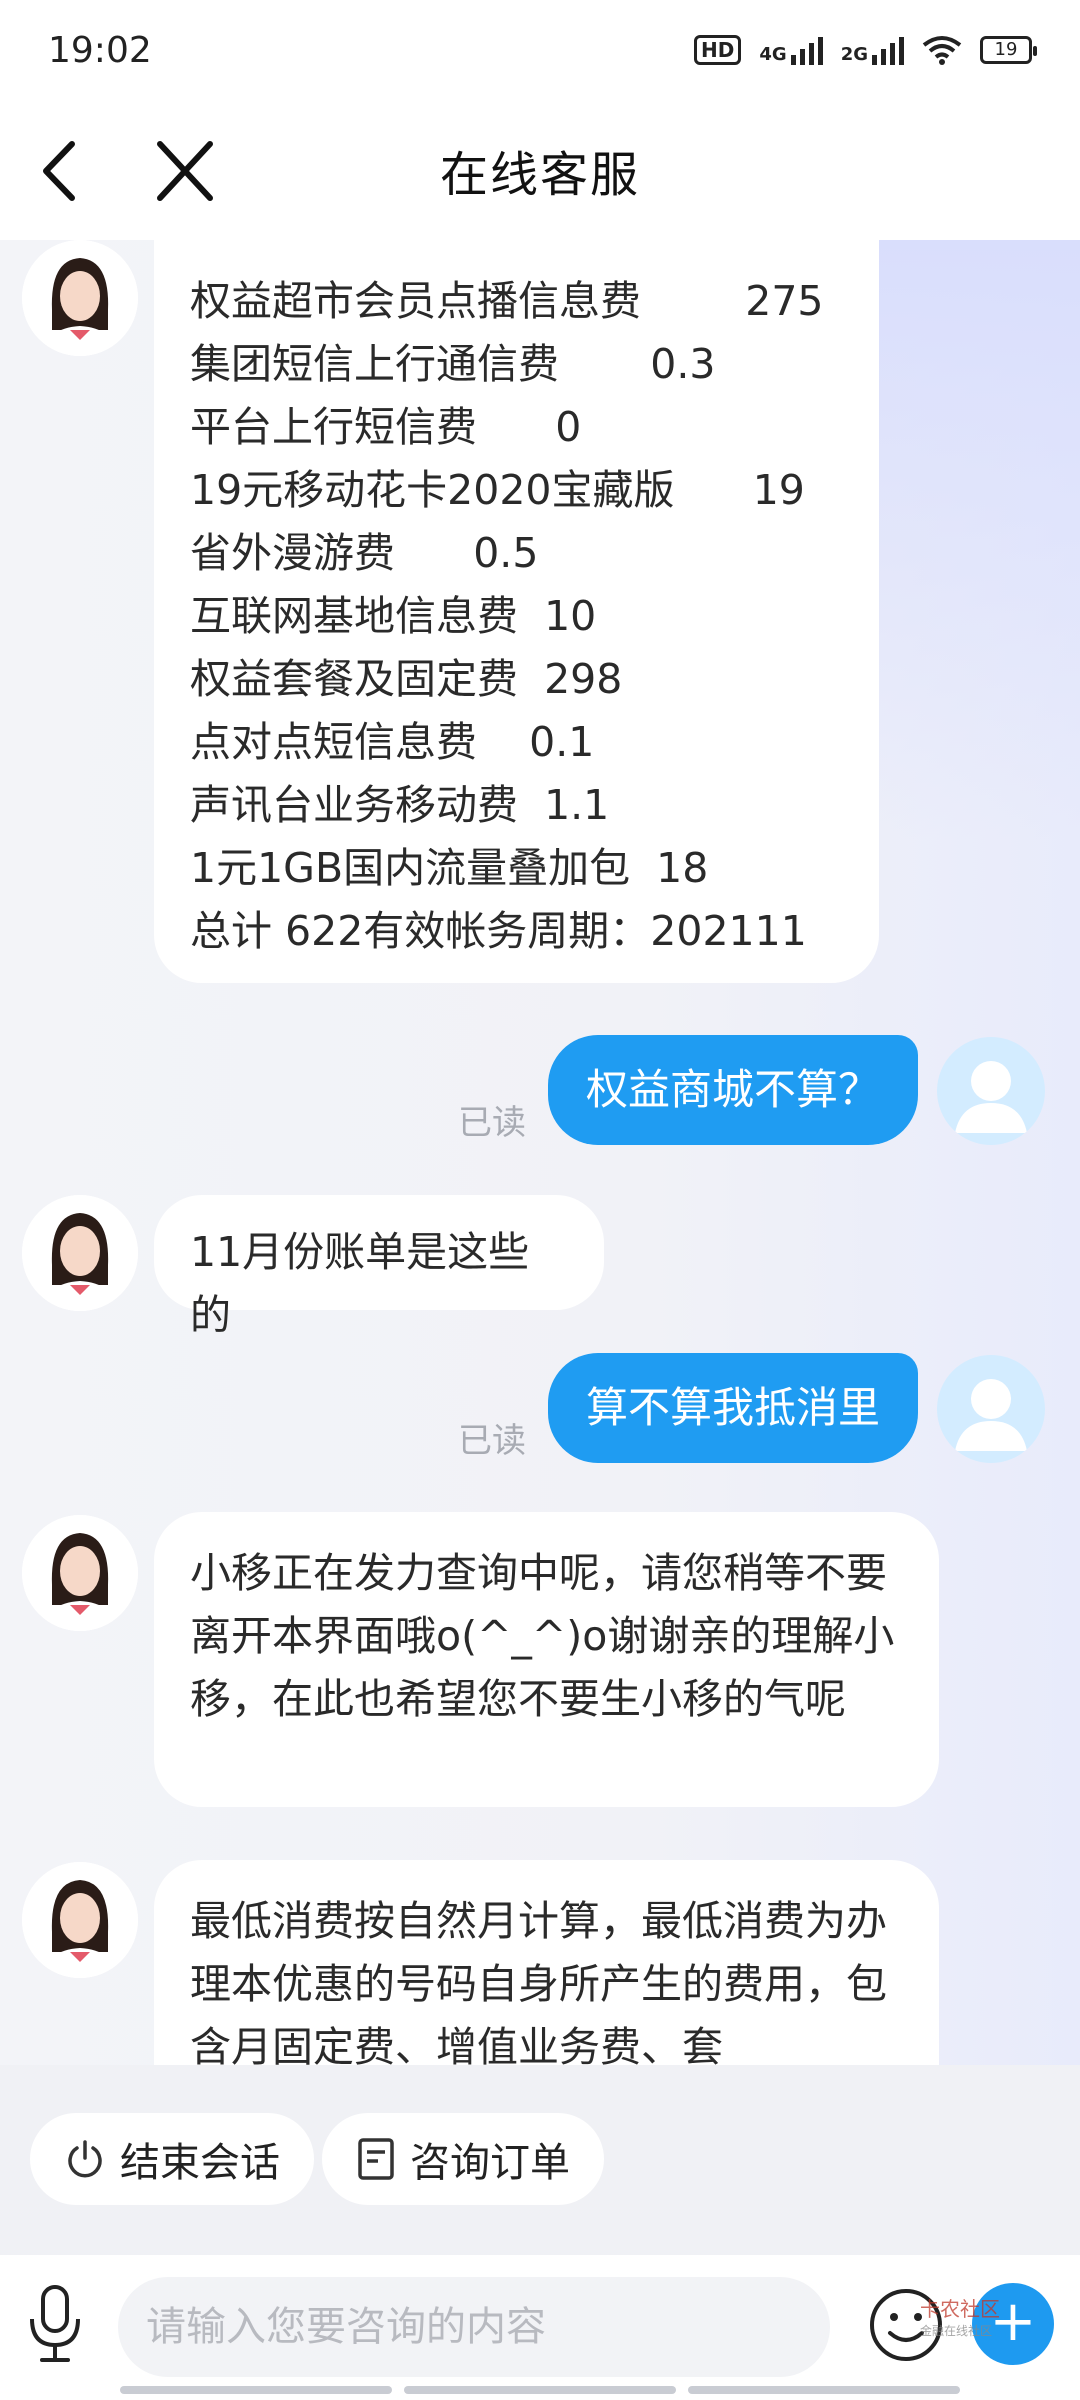 The height and width of the screenshot is (2400, 1080). Describe the element at coordinates (393, 616) in the screenshot. I see `bill-line-item: 互联网基地信息费 10` at that location.